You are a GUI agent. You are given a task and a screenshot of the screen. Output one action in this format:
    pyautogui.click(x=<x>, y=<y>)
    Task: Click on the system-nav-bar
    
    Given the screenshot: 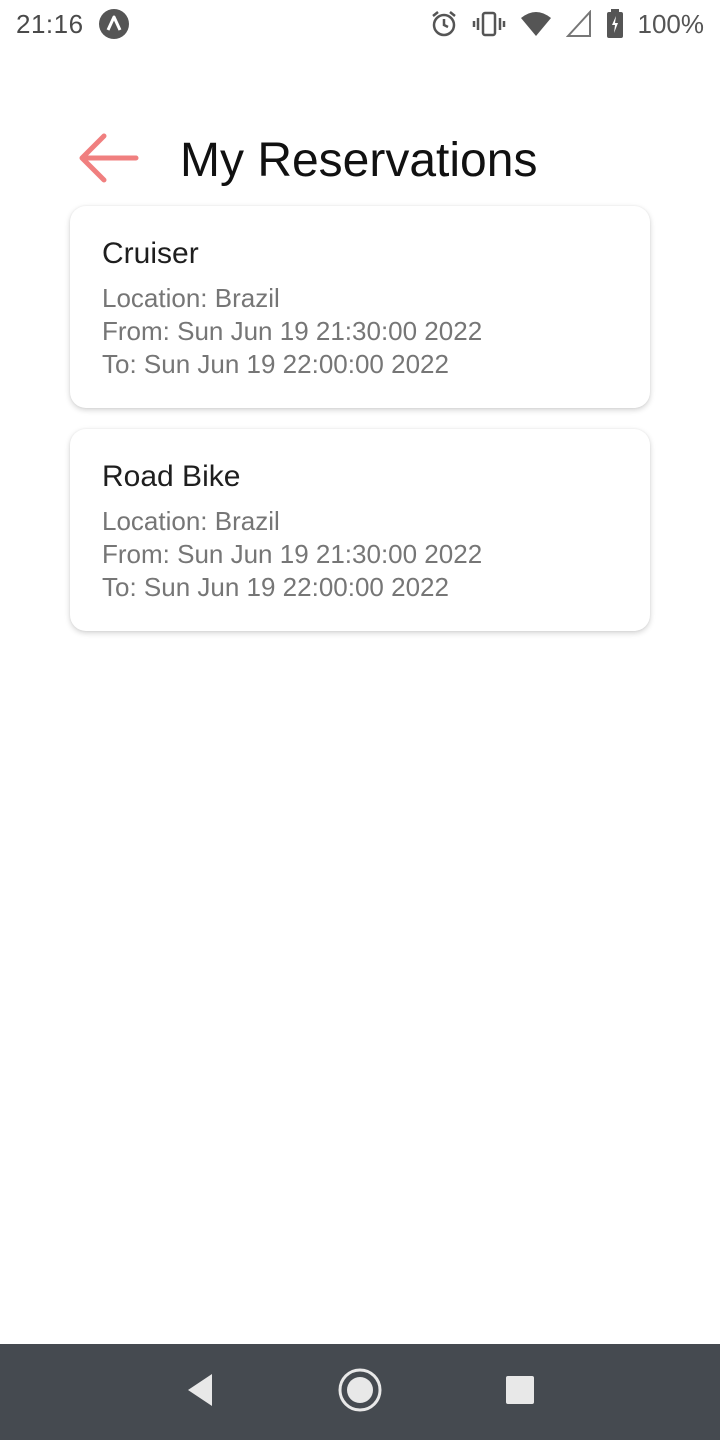 What is the action you would take?
    pyautogui.click(x=360, y=1392)
    